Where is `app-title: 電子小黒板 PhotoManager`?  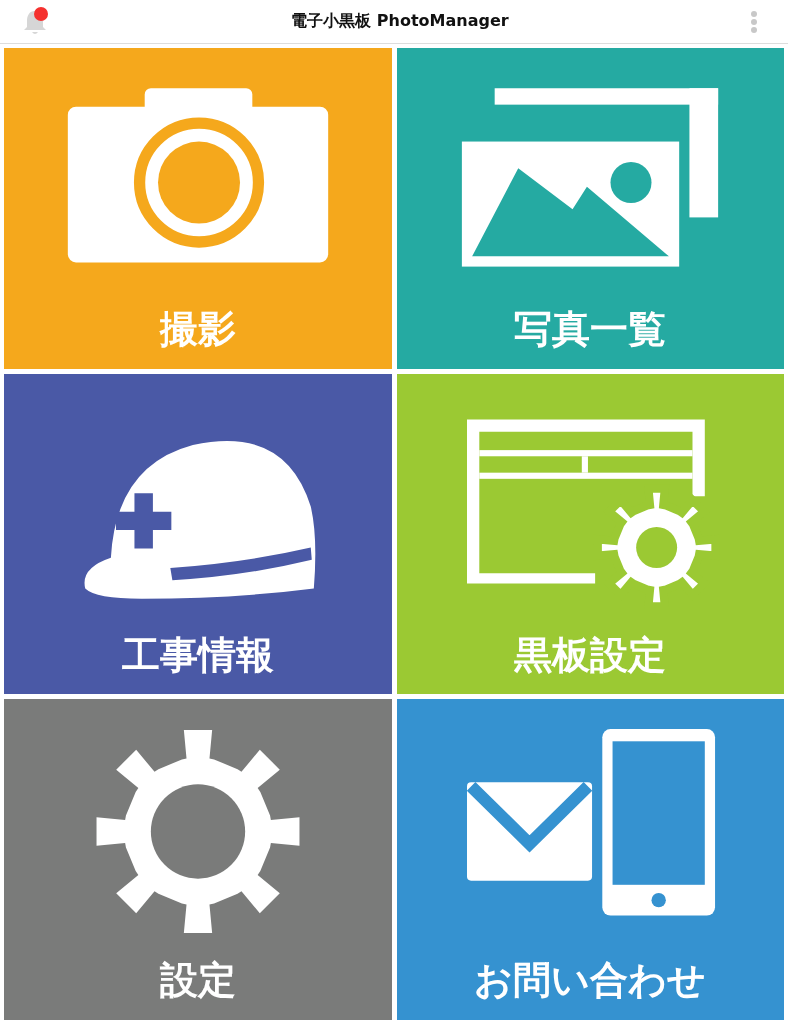 app-title: 電子小黒板 PhotoManager is located at coordinates (400, 21).